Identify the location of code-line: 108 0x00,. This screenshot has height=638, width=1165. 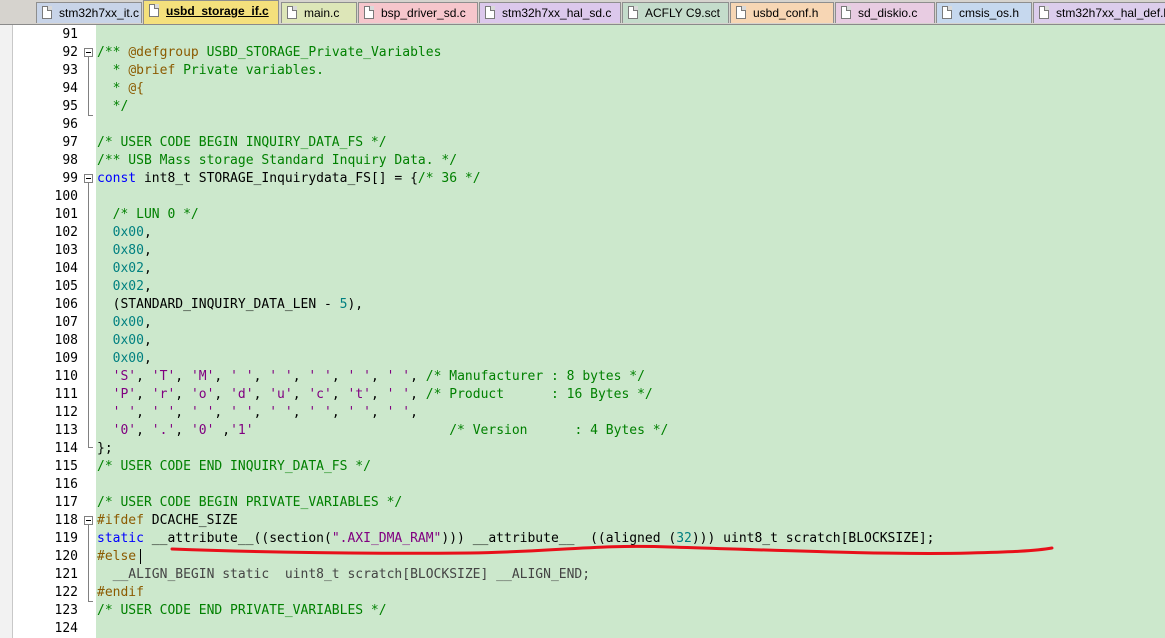
(582, 341).